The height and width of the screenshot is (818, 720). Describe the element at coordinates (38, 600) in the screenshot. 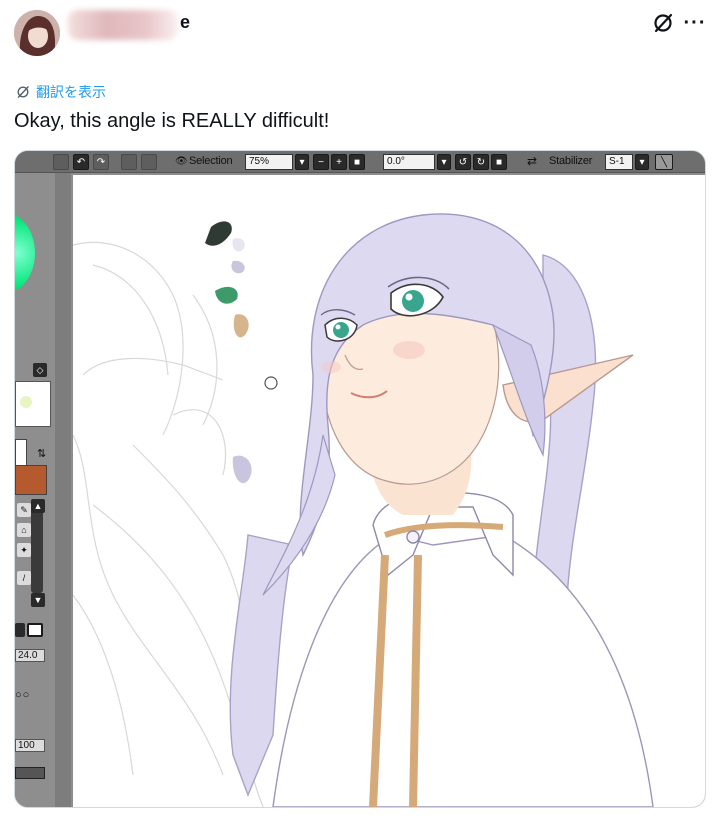

I see `scroll-down-icon: ▼` at that location.